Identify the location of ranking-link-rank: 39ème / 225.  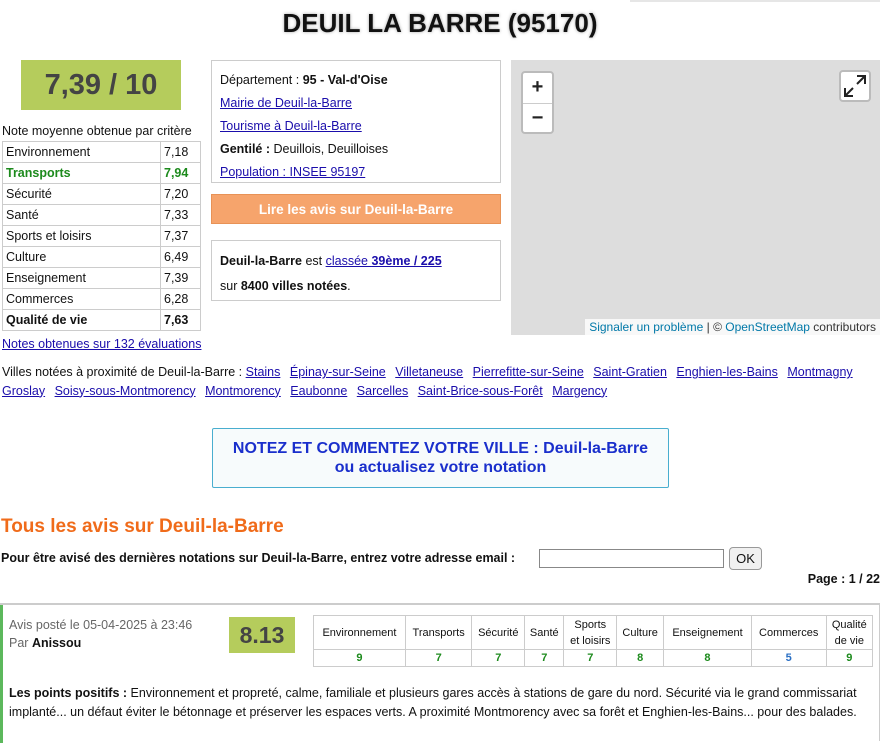
(406, 261).